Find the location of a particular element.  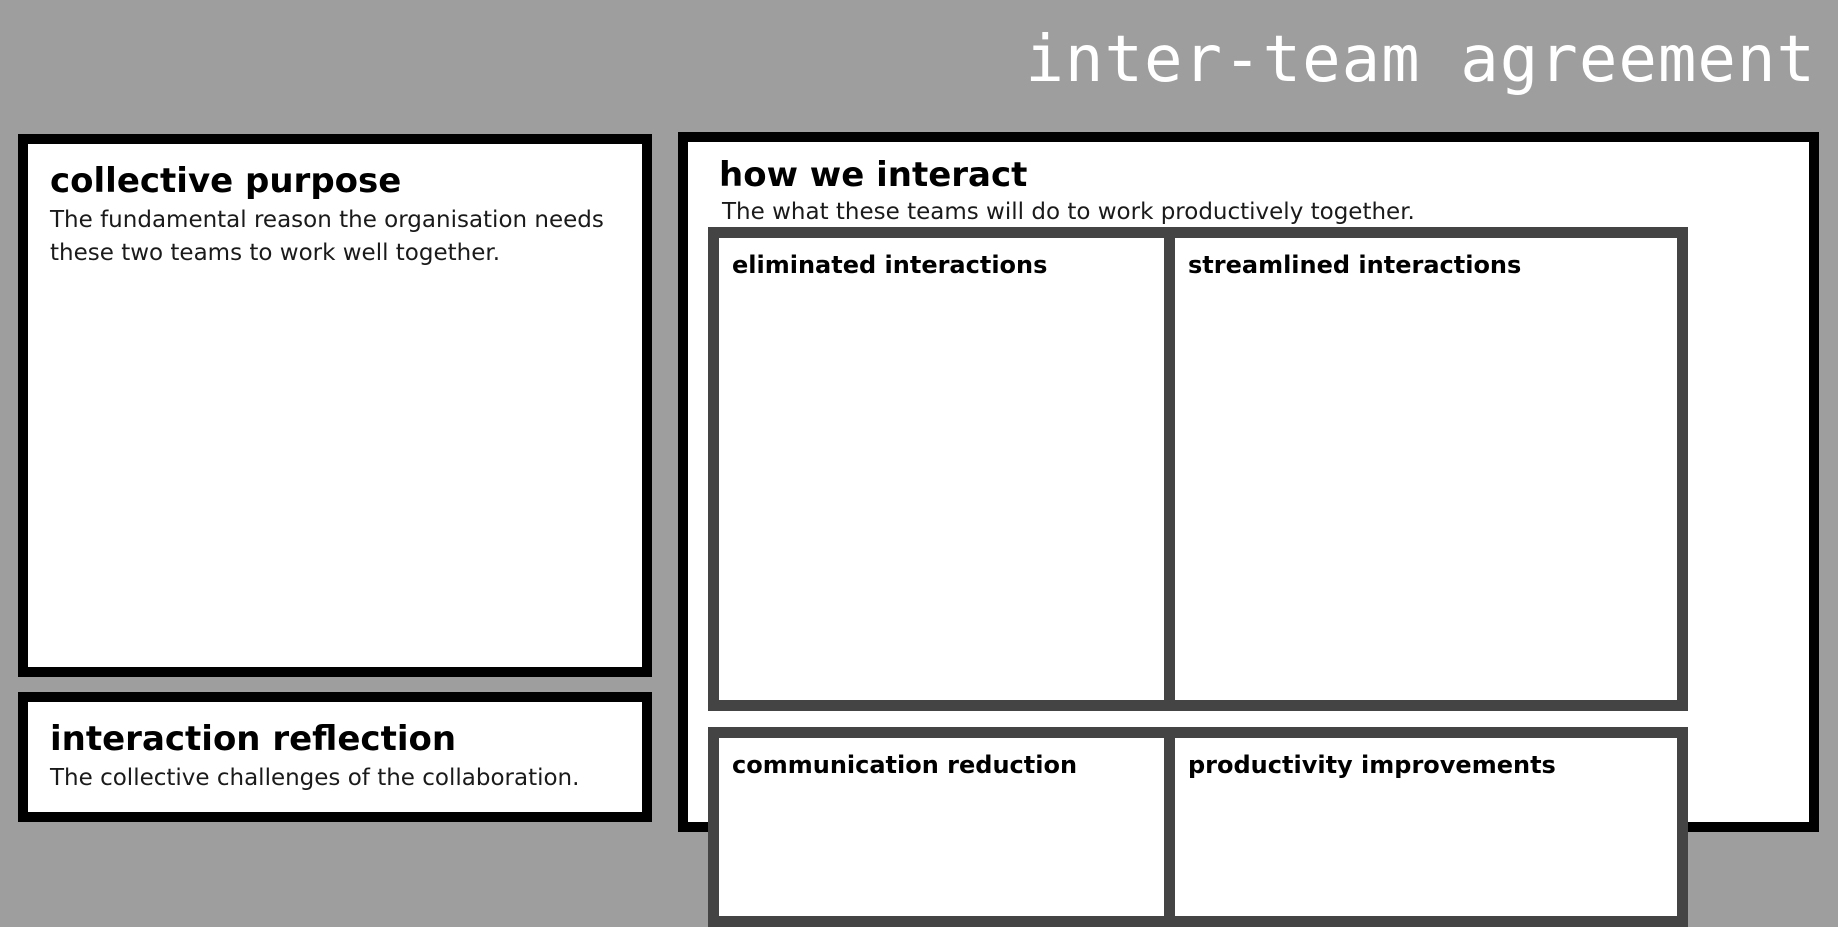

how-we-interact-heading: how we interact is located at coordinates (873, 175).